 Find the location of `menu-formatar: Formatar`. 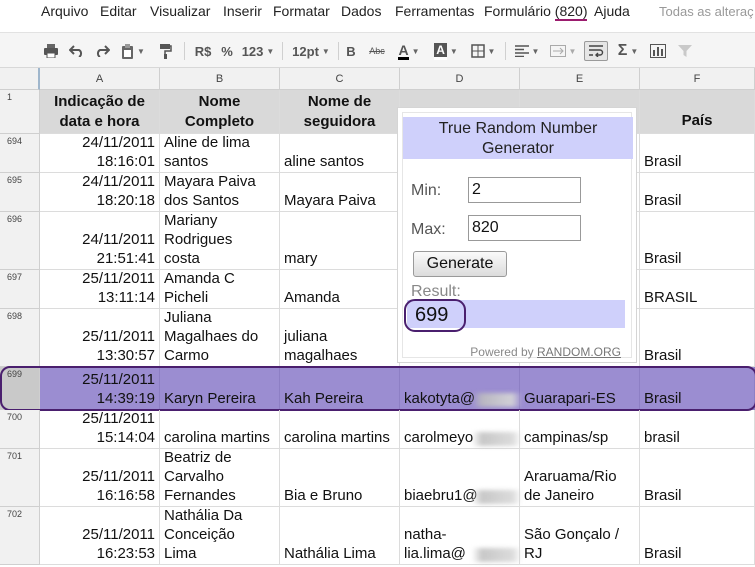

menu-formatar: Formatar is located at coordinates (301, 11).